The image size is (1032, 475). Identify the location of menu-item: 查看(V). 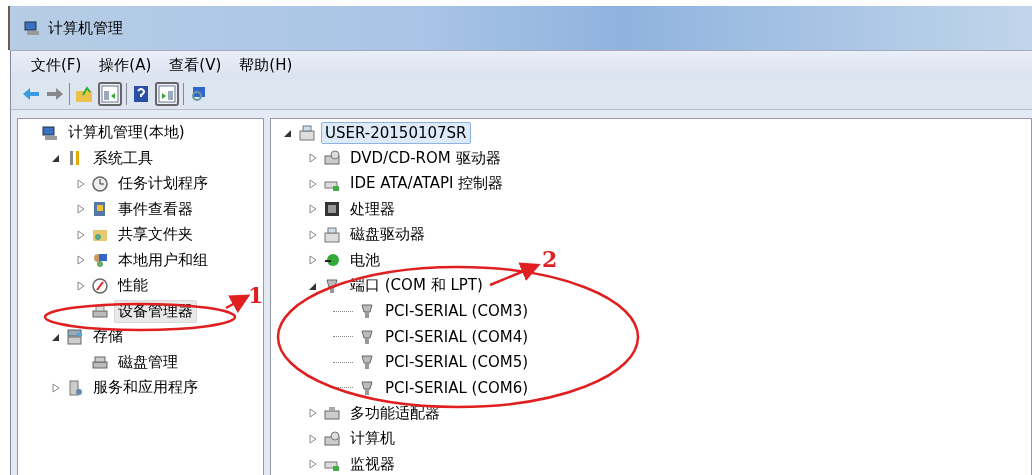
(195, 65).